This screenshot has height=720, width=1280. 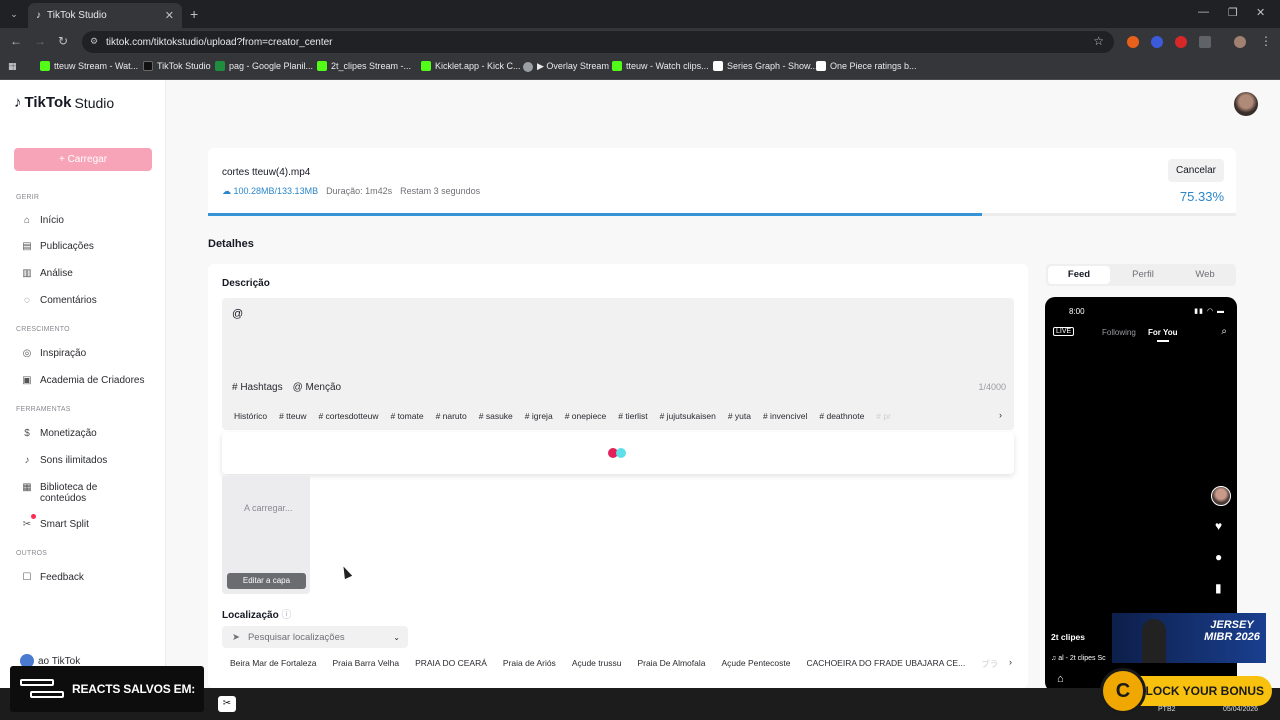 What do you see at coordinates (273, 664) in the screenshot?
I see `location-chip: Beira Mar de Fortaleza` at bounding box center [273, 664].